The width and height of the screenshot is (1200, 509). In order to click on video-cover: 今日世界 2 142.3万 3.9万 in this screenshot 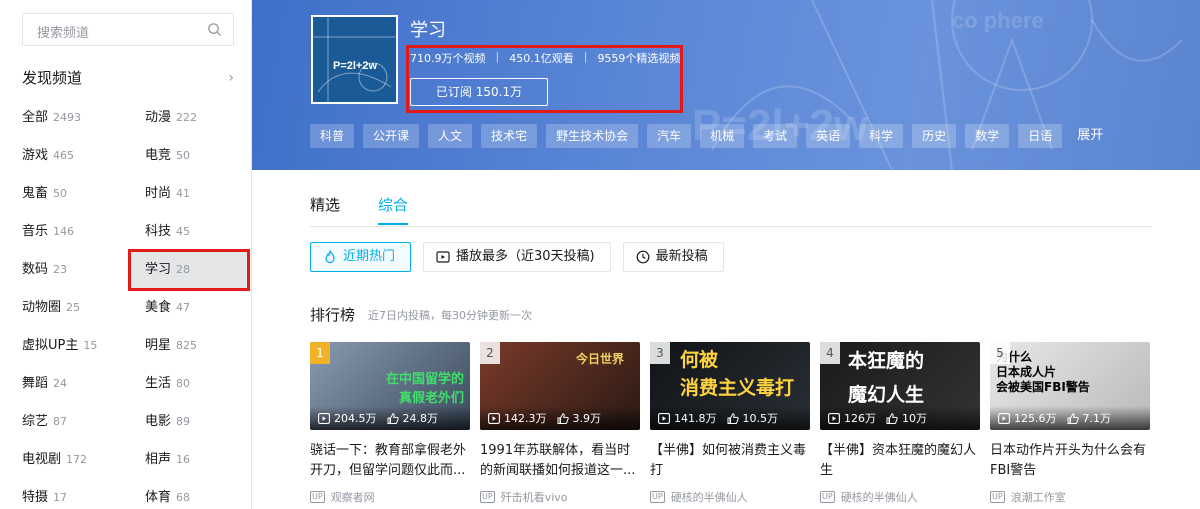, I will do `click(560, 386)`.